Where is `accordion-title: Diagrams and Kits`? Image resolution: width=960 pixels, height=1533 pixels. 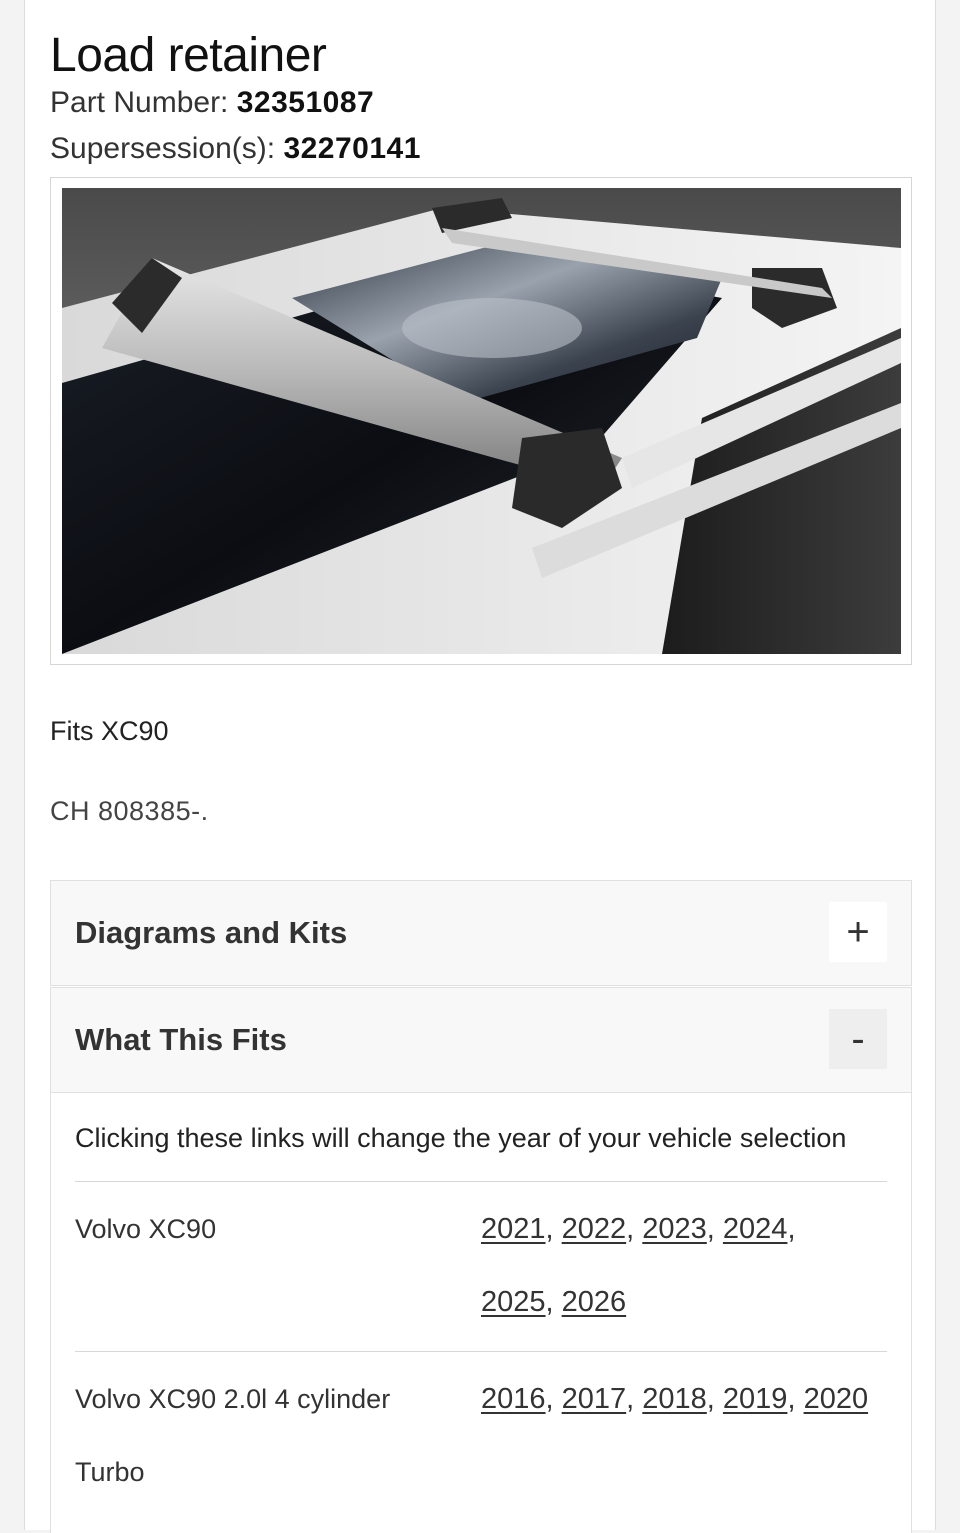
accordion-title: Diagrams and Kits is located at coordinates (211, 933).